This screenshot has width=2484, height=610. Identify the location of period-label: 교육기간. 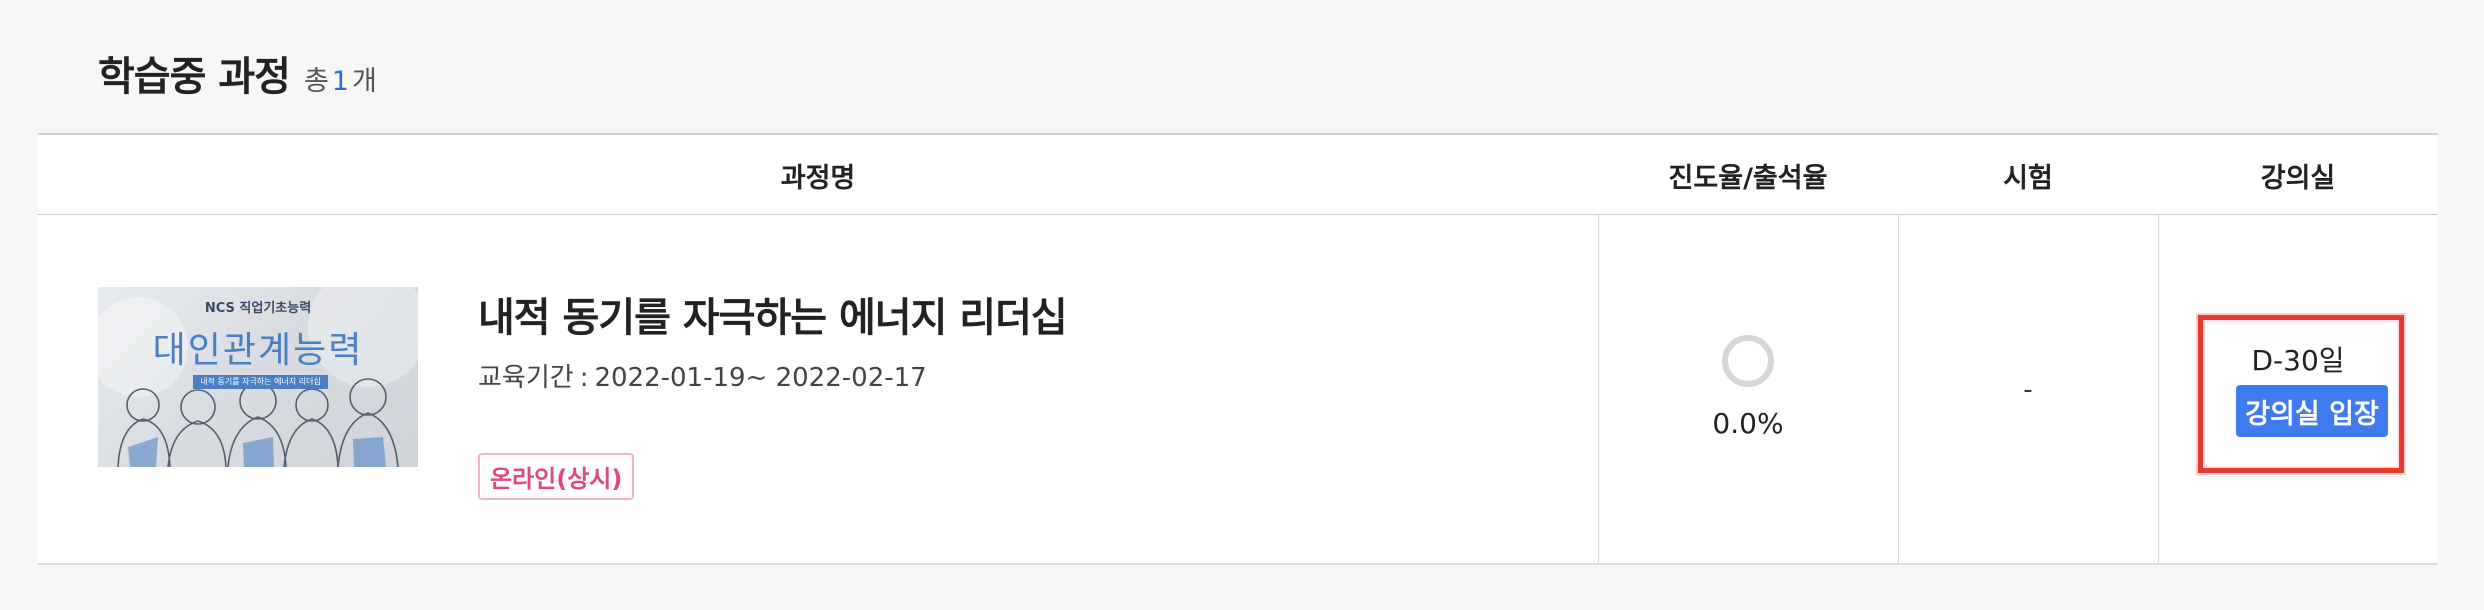
(526, 378).